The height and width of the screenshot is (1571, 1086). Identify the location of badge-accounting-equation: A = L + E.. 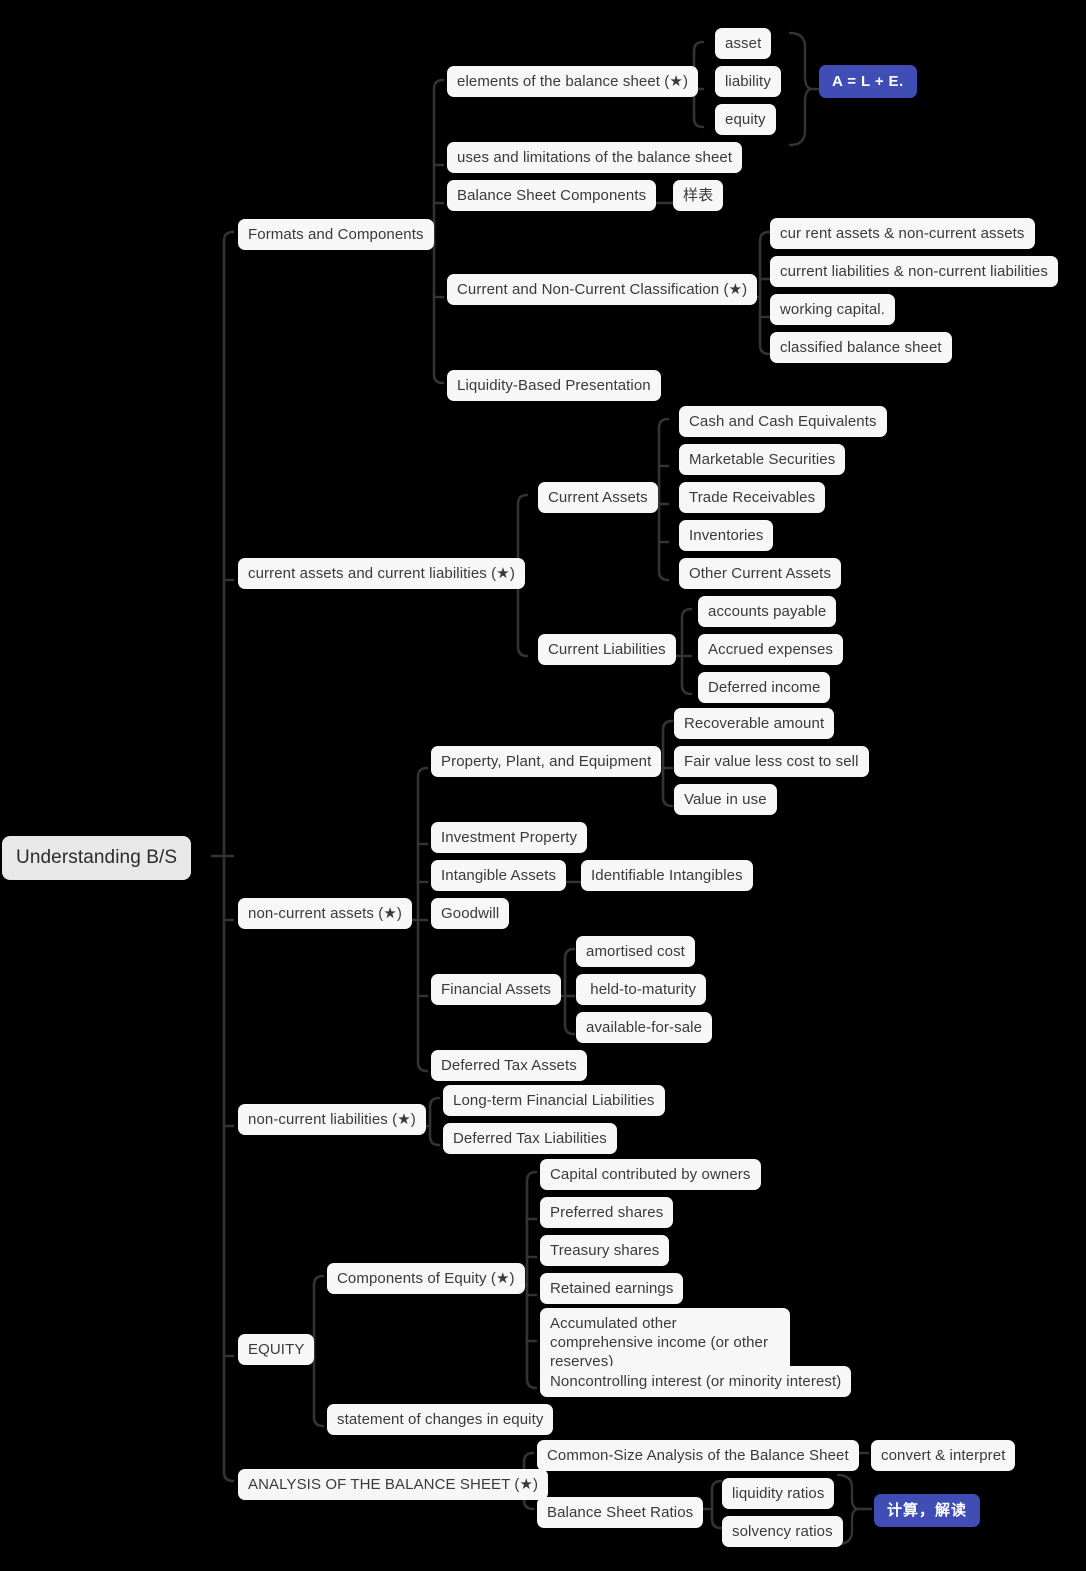
(868, 81).